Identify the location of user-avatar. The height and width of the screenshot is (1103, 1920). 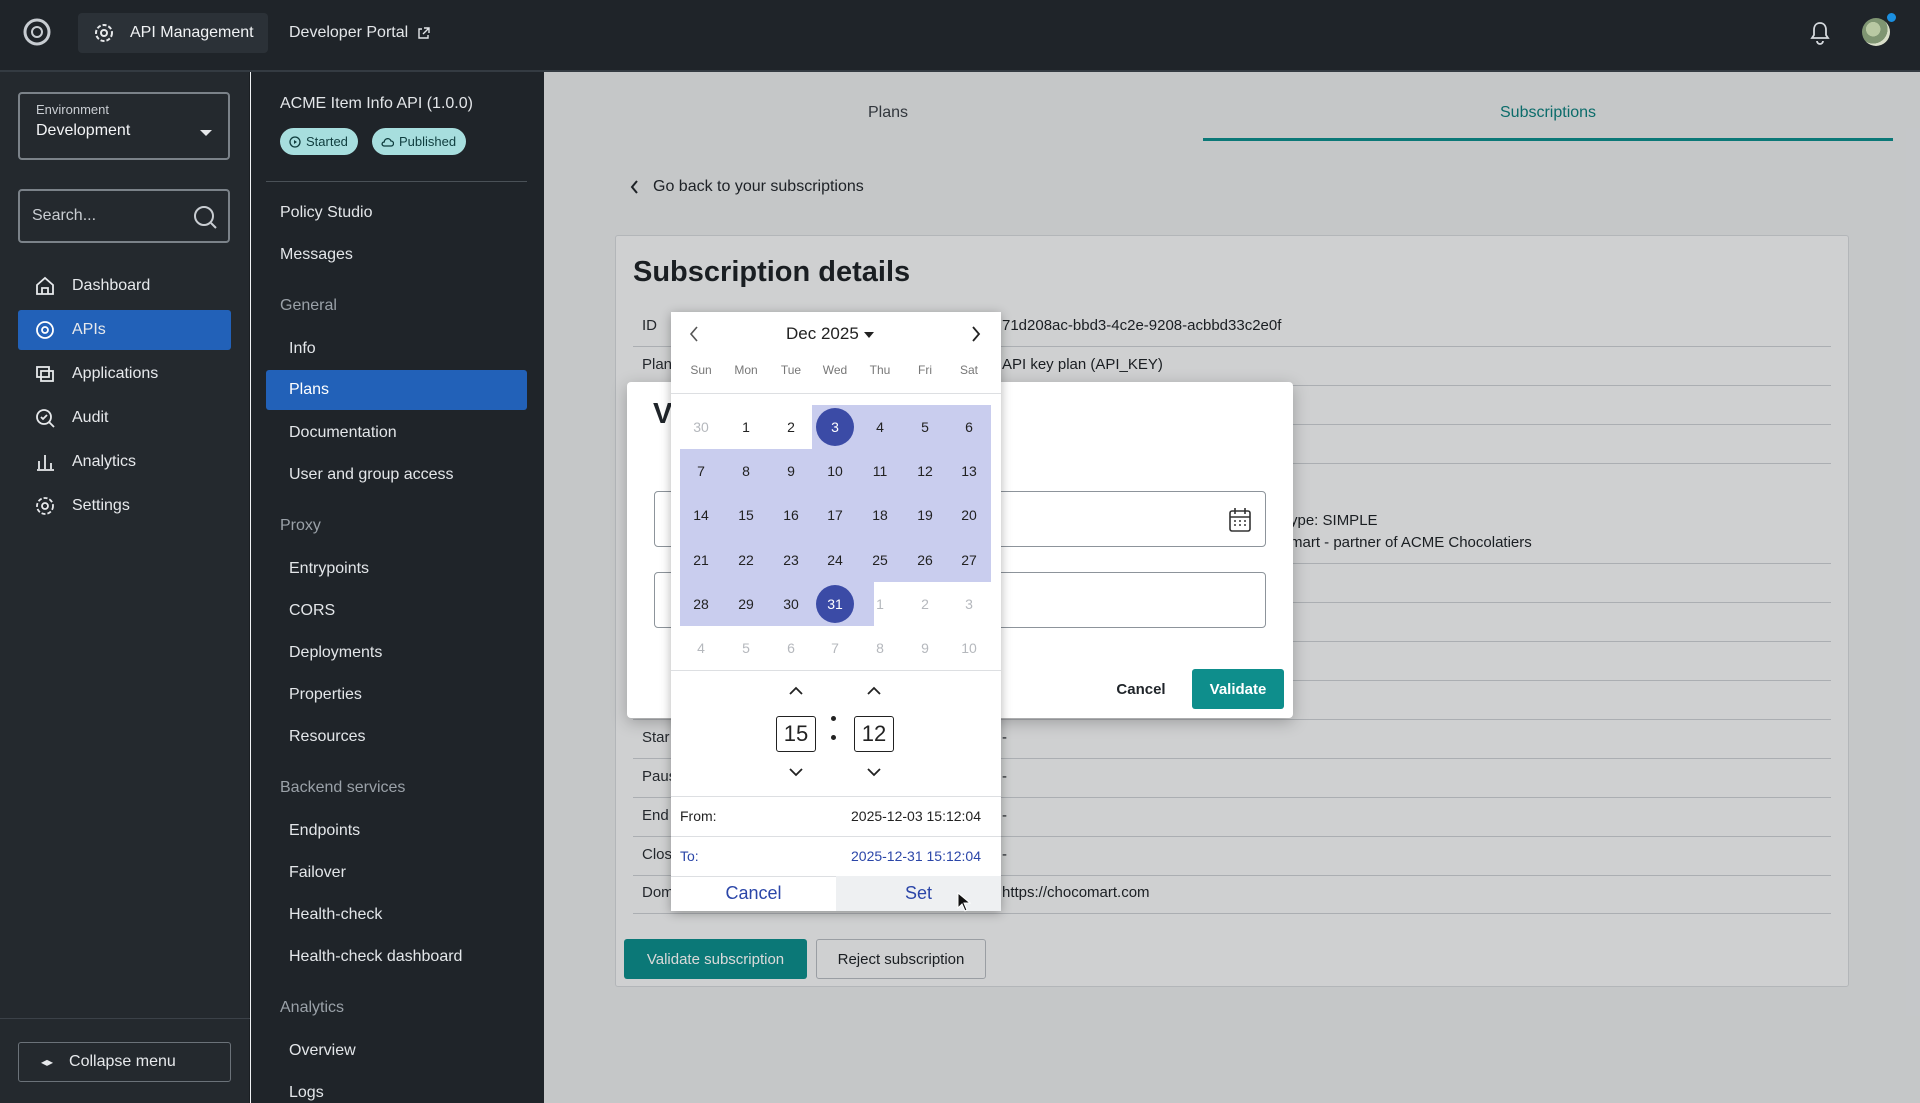
(1876, 32).